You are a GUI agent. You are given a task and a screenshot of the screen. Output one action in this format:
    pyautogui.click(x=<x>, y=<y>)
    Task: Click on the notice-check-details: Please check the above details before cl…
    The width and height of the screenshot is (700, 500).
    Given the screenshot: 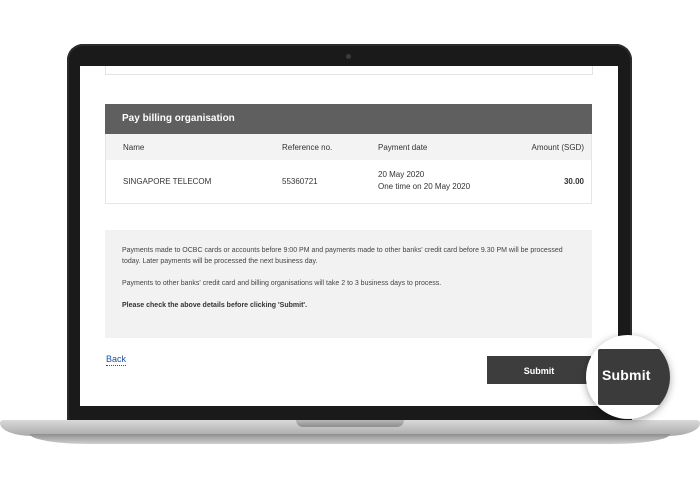 What is the action you would take?
    pyautogui.click(x=215, y=305)
    